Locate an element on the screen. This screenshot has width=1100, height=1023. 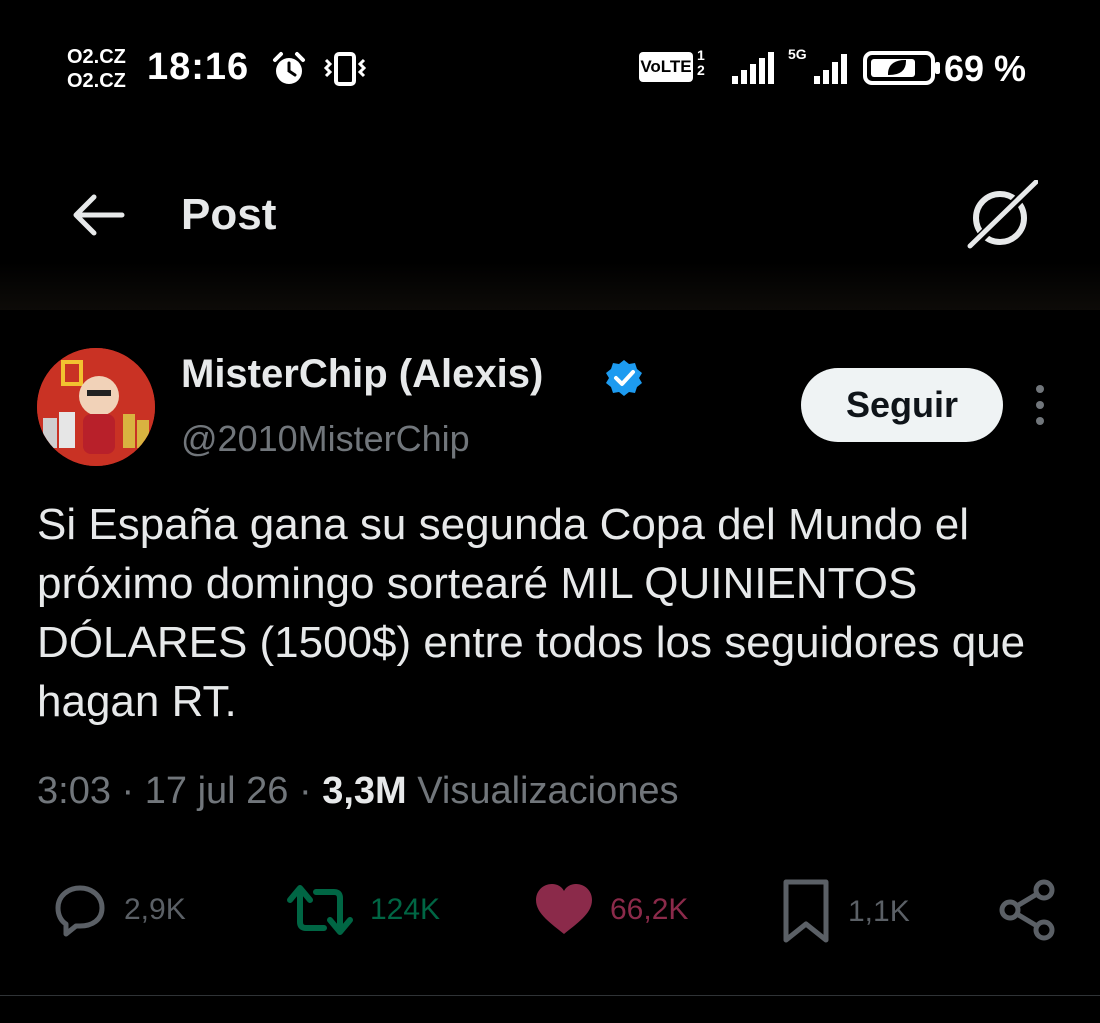
display-name: MisterChip (Alexis) is located at coordinates (362, 374).